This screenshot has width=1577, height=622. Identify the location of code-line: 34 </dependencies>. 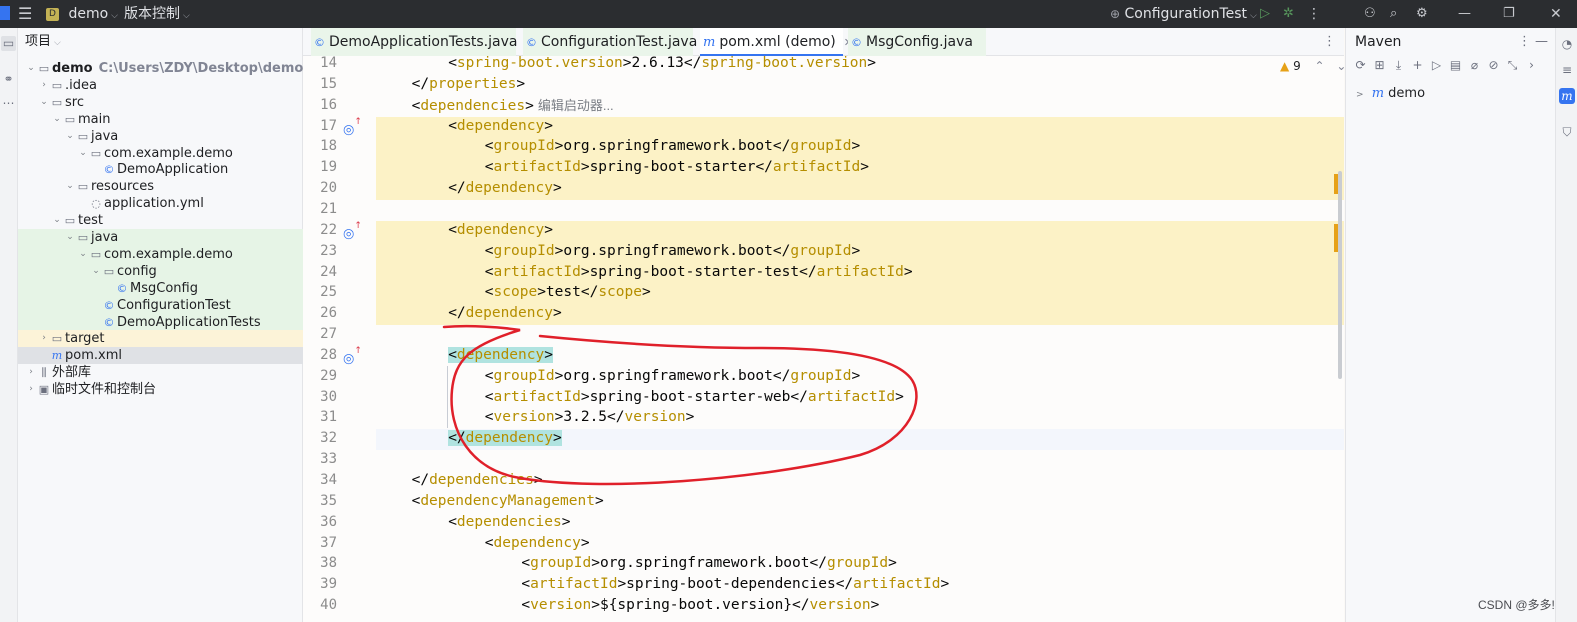
(823, 480).